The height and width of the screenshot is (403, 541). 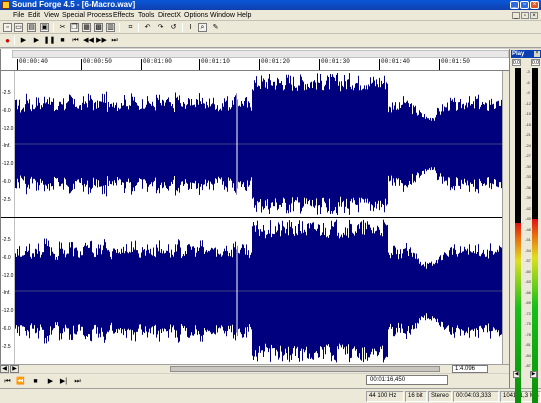 I want to click on meter-right, so click(x=535, y=235).